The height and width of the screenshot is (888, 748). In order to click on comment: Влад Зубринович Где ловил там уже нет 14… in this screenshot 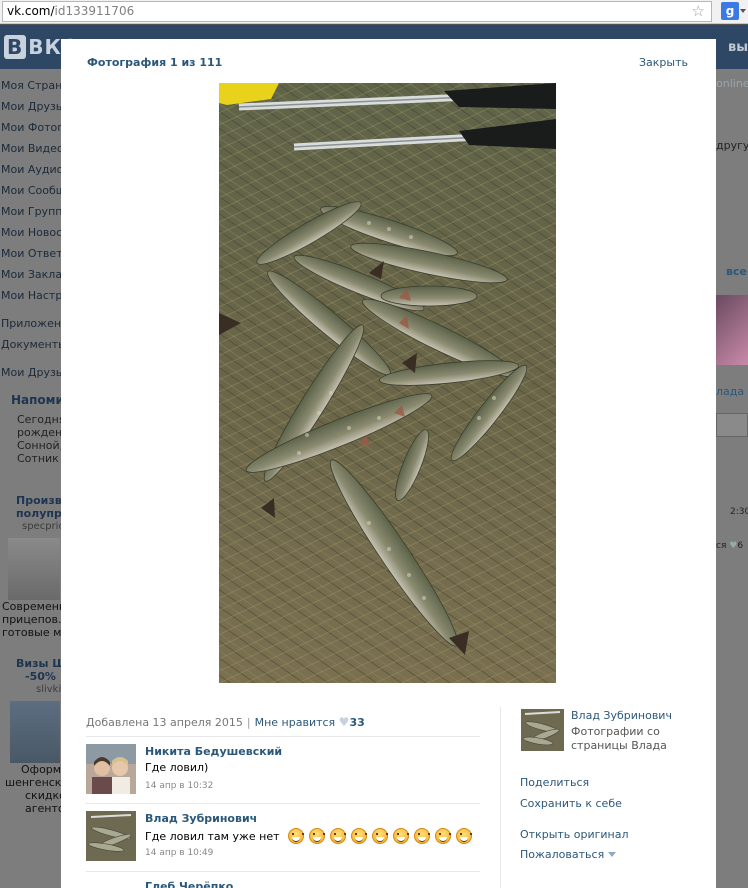, I will do `click(283, 835)`.